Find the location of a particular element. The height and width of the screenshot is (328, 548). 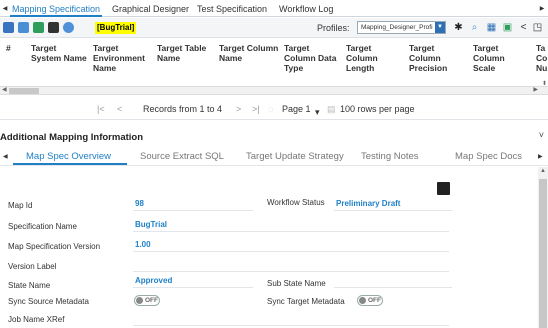

job-xref-input is located at coordinates (291, 325).